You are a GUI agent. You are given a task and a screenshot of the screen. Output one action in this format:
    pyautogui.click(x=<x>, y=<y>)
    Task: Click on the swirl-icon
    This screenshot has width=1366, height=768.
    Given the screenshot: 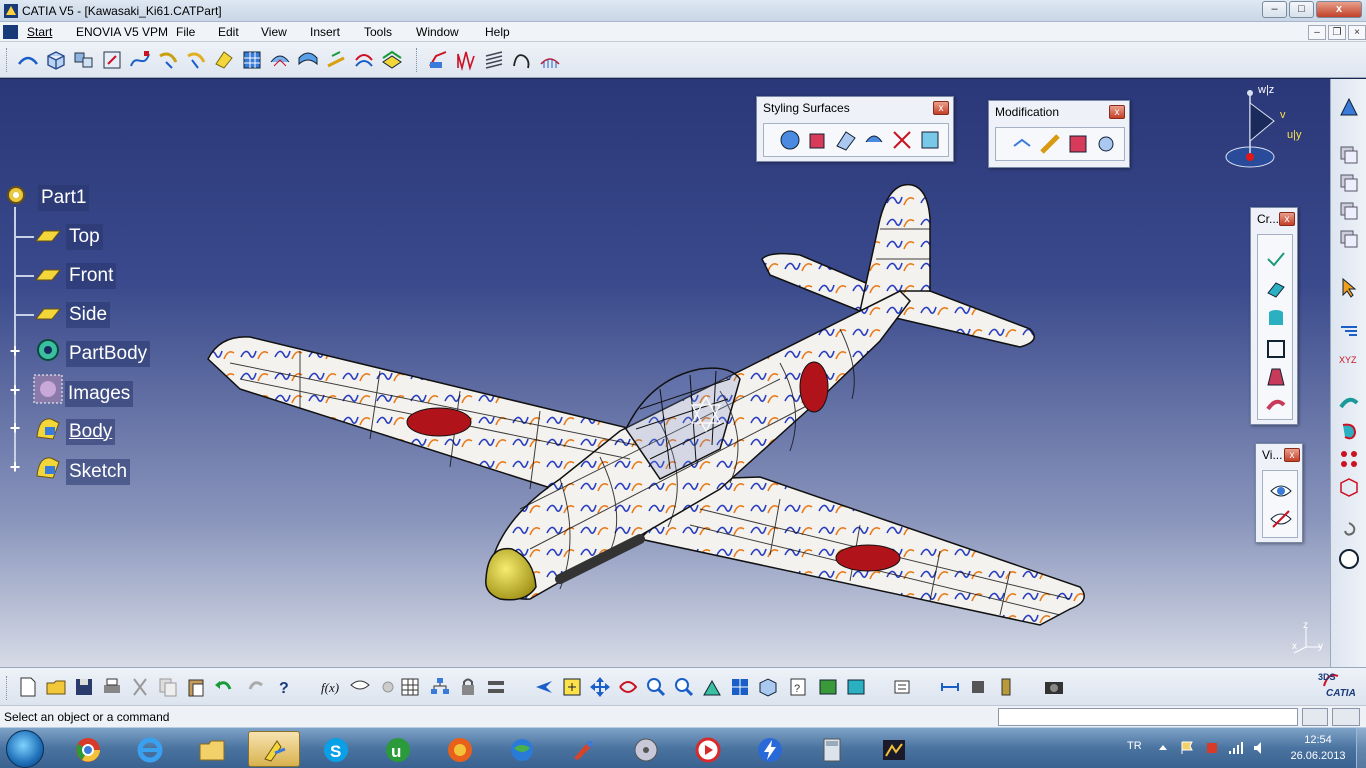 What is the action you would take?
    pyautogui.click(x=1349, y=531)
    